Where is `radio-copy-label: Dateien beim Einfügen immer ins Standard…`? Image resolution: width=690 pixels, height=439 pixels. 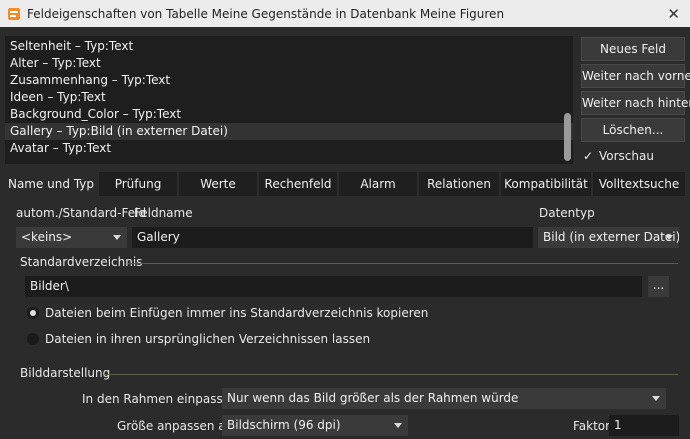 radio-copy-label: Dateien beim Einfügen immer ins Standard… is located at coordinates (237, 313).